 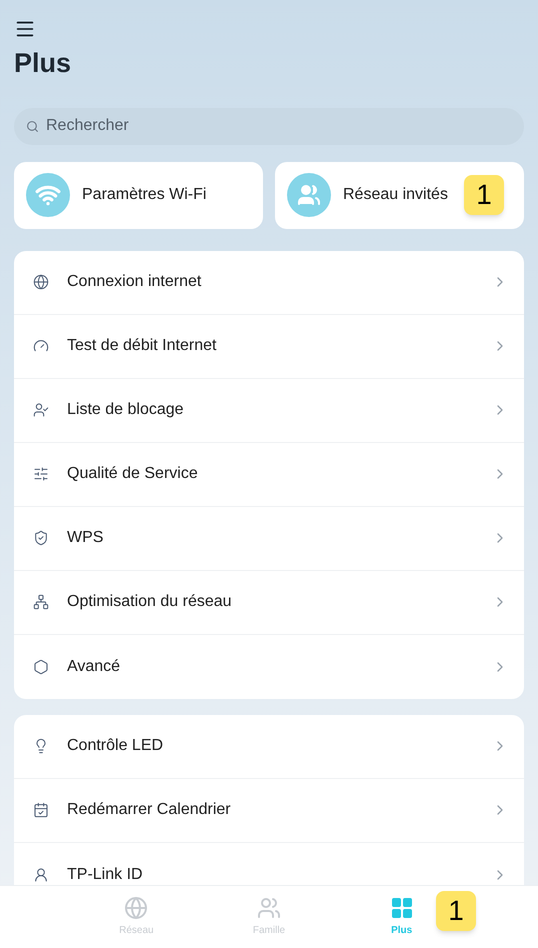 What do you see at coordinates (48, 195) in the screenshot?
I see `wifi-icon` at bounding box center [48, 195].